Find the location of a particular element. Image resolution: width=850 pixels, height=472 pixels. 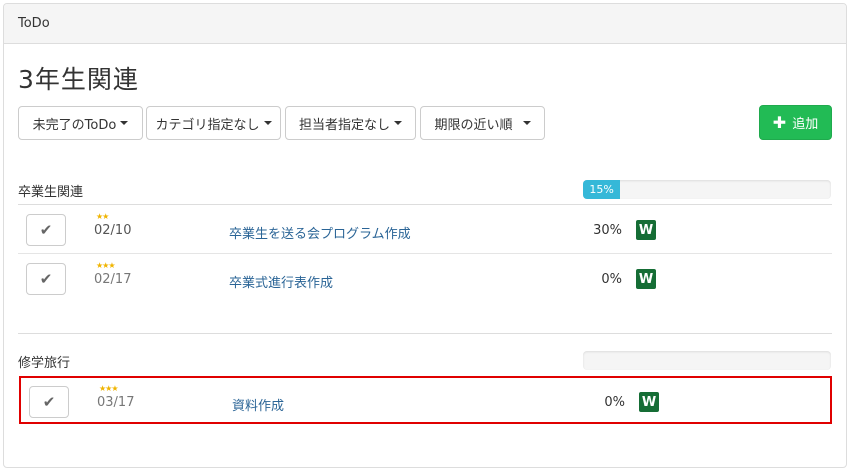

task-progress-percent: 30% is located at coordinates (607, 230).